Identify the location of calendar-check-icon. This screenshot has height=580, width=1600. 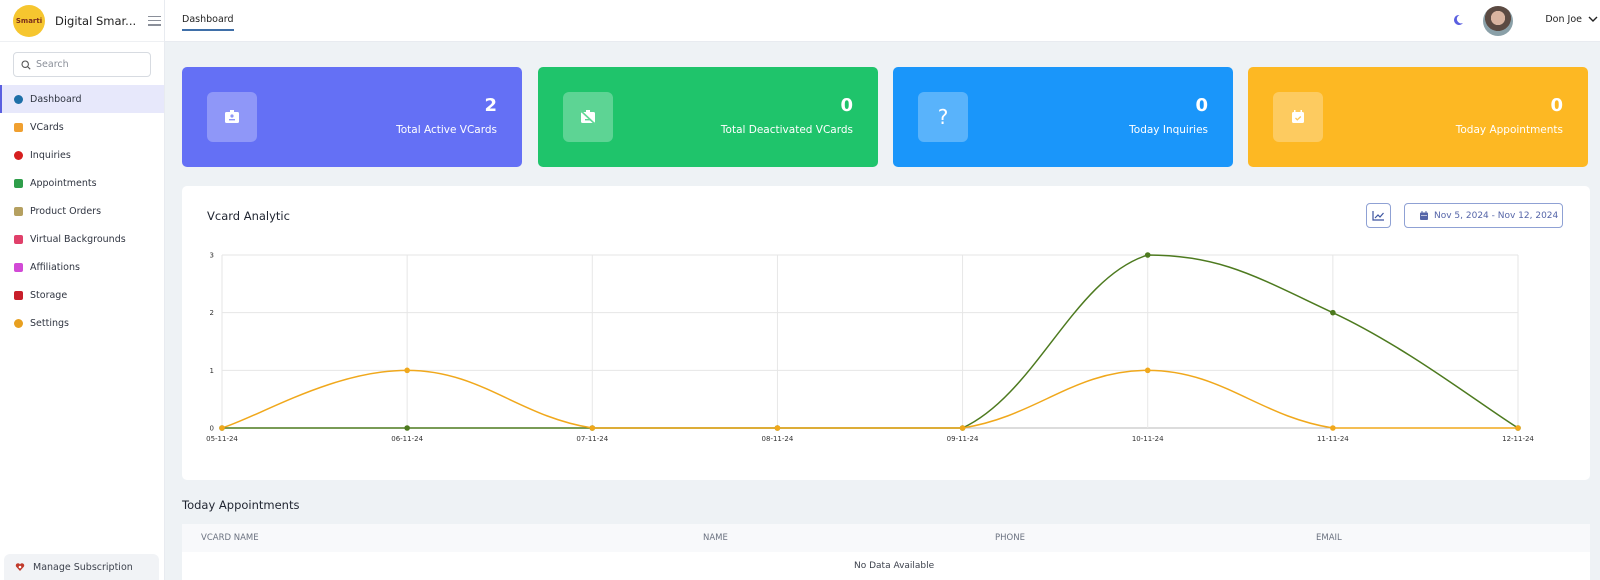
(1298, 117).